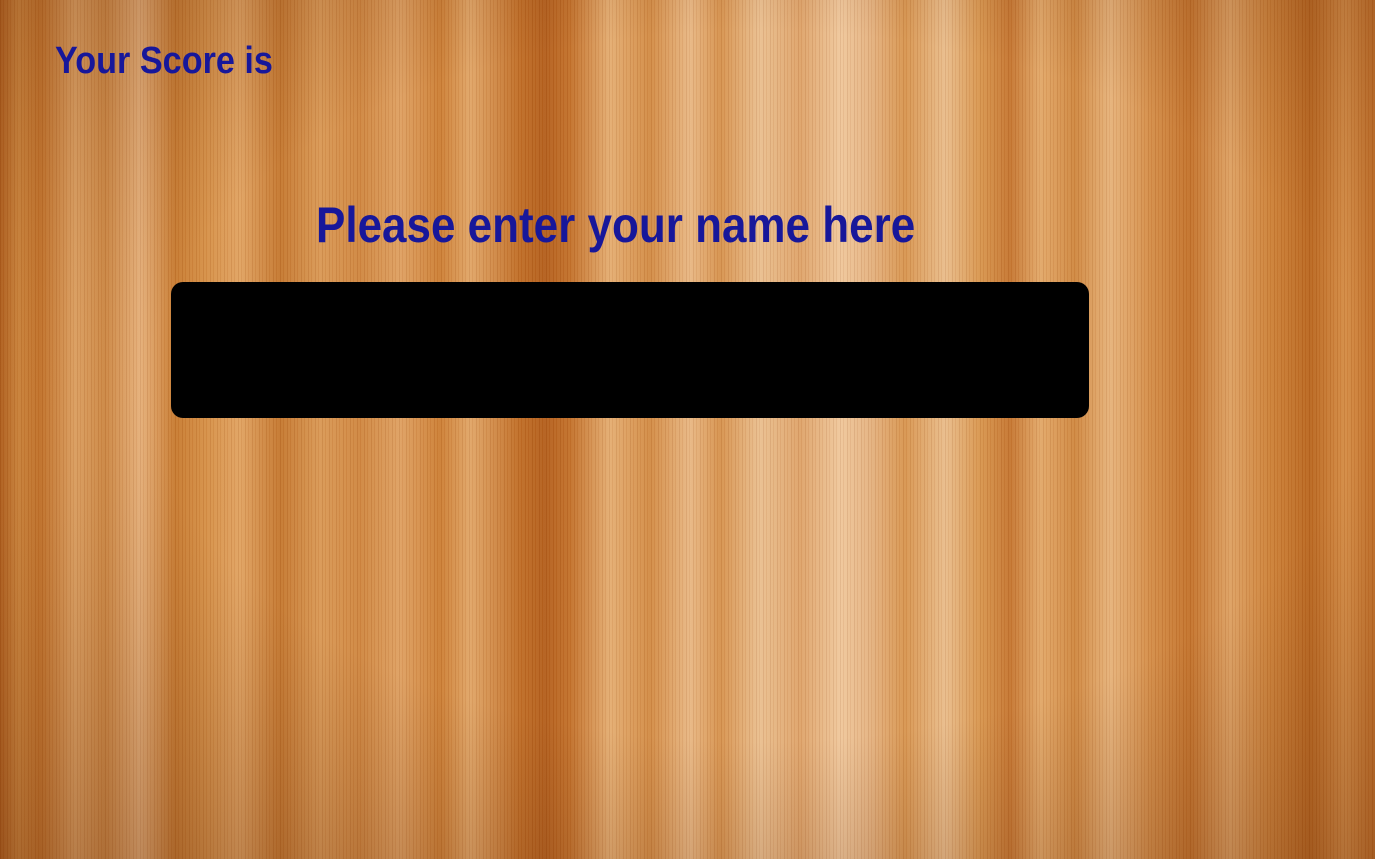 Image resolution: width=1375 pixels, height=859 pixels. Describe the element at coordinates (630, 350) in the screenshot. I see `name-input` at that location.